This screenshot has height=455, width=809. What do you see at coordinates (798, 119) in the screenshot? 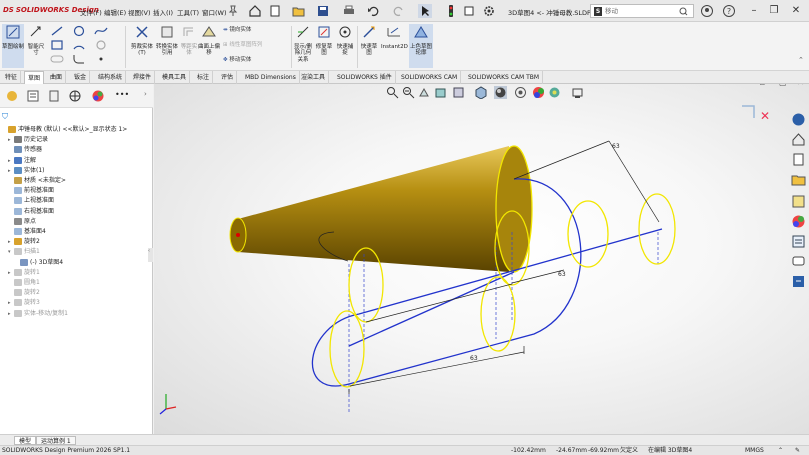
I see `solidworks-resources-icon` at bounding box center [798, 119].